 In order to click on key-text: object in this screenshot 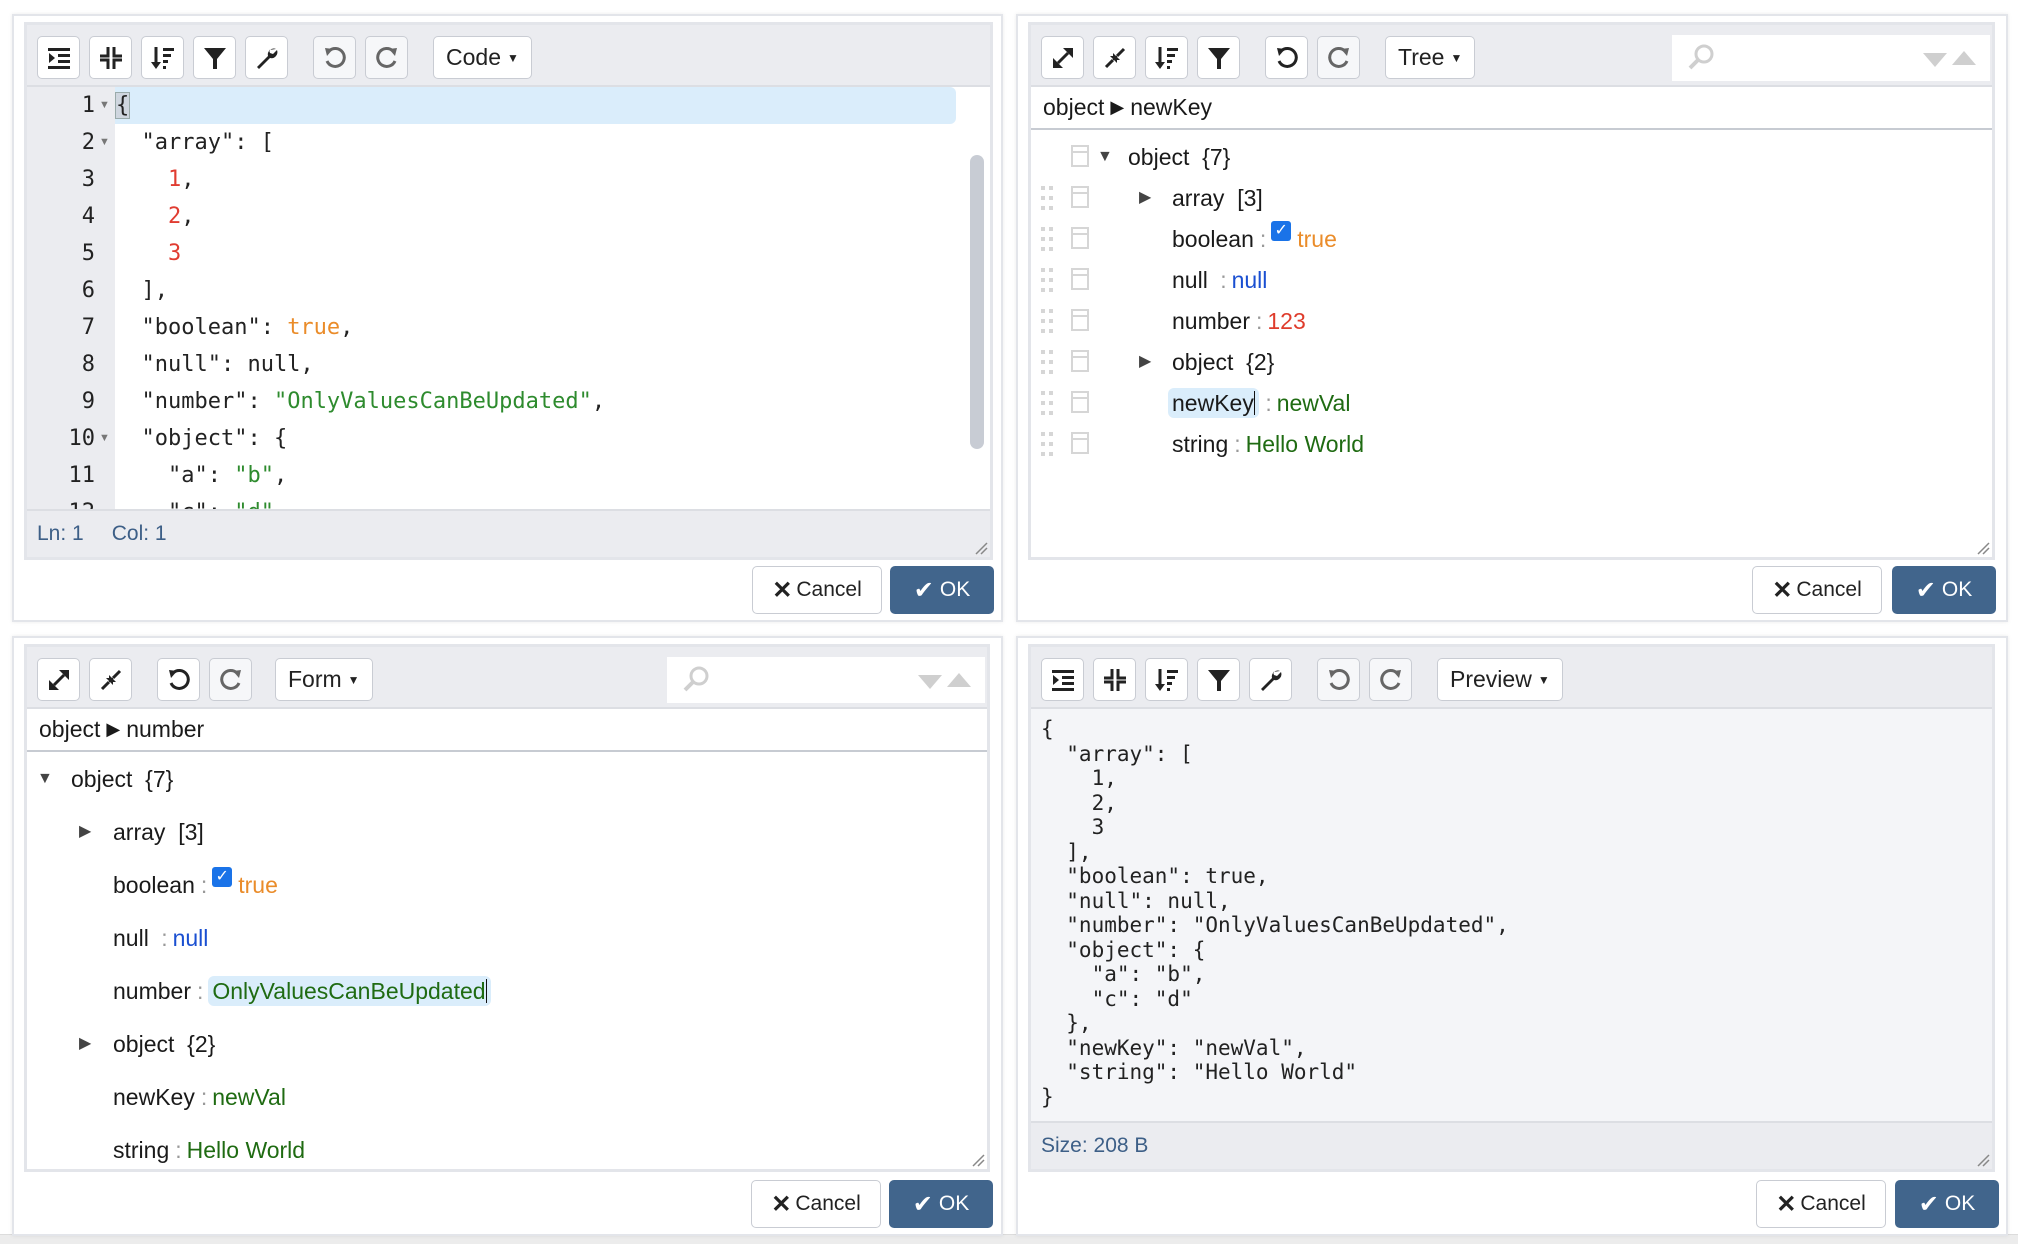, I will do `click(1203, 362)`.